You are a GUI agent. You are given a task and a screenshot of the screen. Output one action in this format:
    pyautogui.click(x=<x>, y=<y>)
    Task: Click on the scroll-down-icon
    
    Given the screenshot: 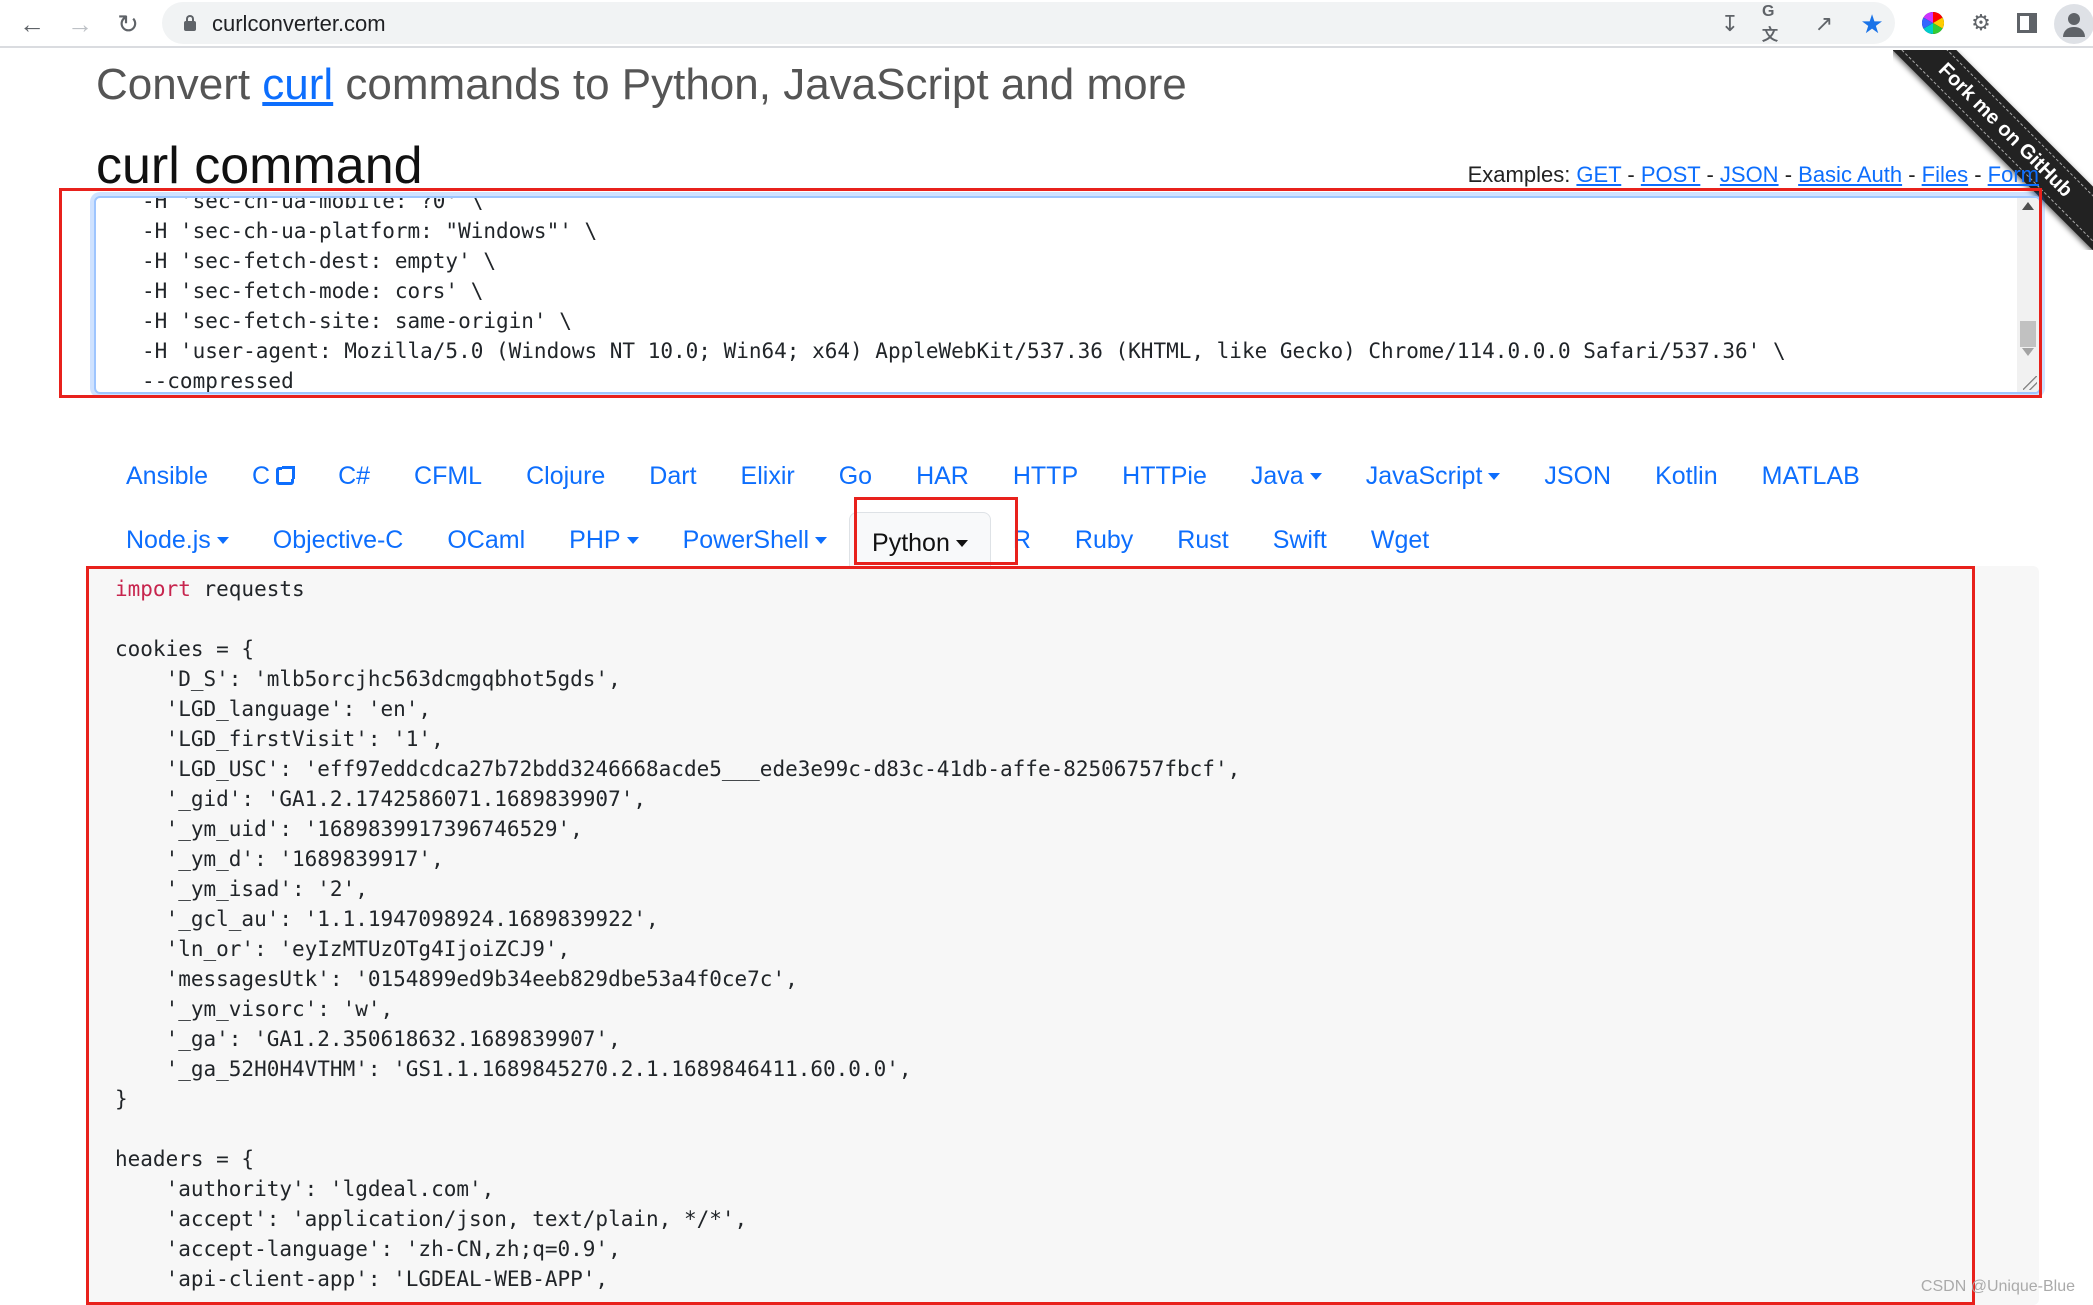 What is the action you would take?
    pyautogui.click(x=2028, y=352)
    